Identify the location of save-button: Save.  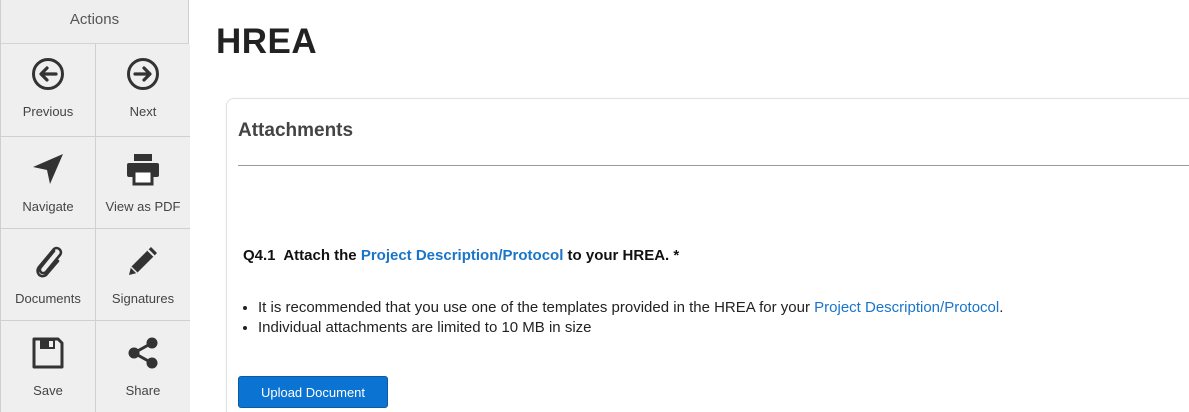
(48, 366).